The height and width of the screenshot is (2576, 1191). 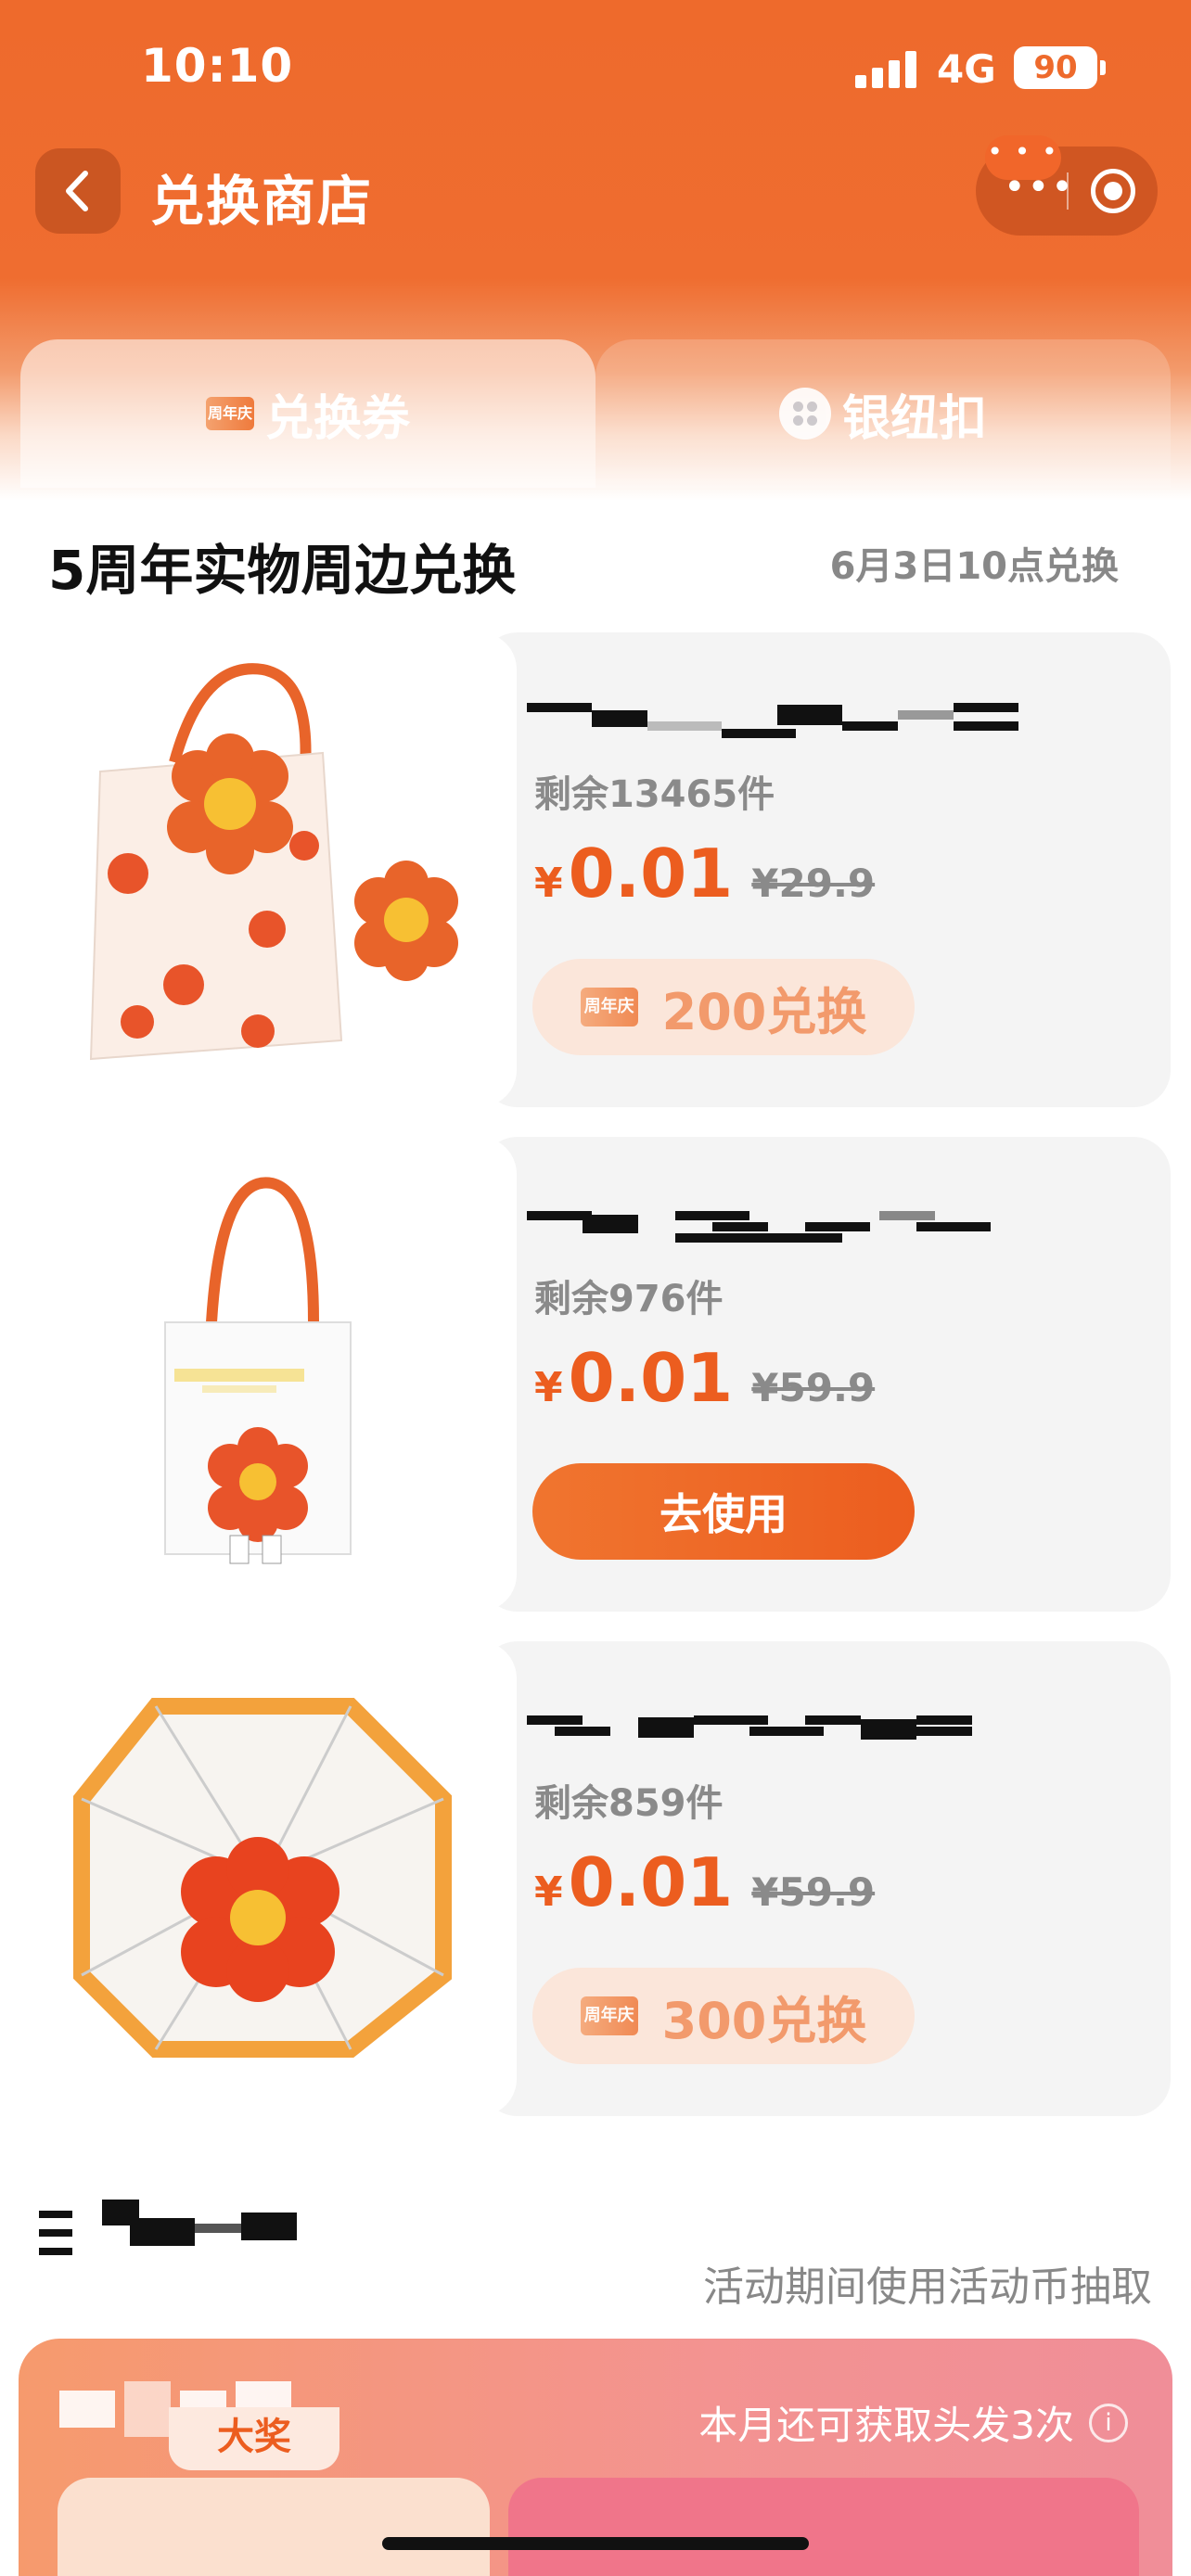 I want to click on redeem-button: 周年庆 300兑换, so click(x=723, y=2016).